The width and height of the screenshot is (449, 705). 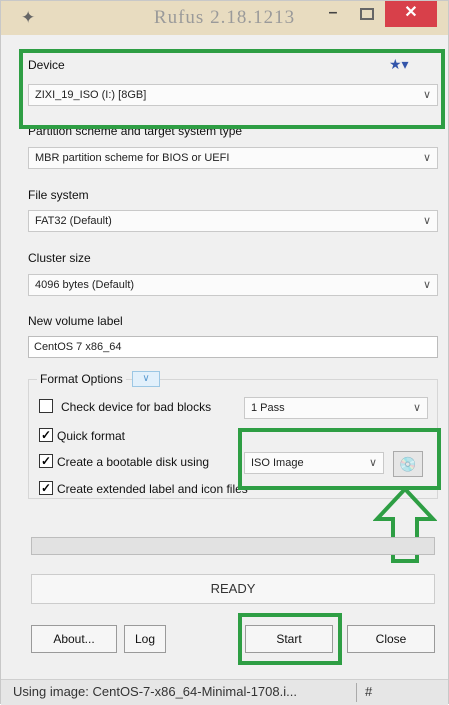 What do you see at coordinates (233, 221) in the screenshot?
I see `filesystem-select: FAT32 (Default) ∨` at bounding box center [233, 221].